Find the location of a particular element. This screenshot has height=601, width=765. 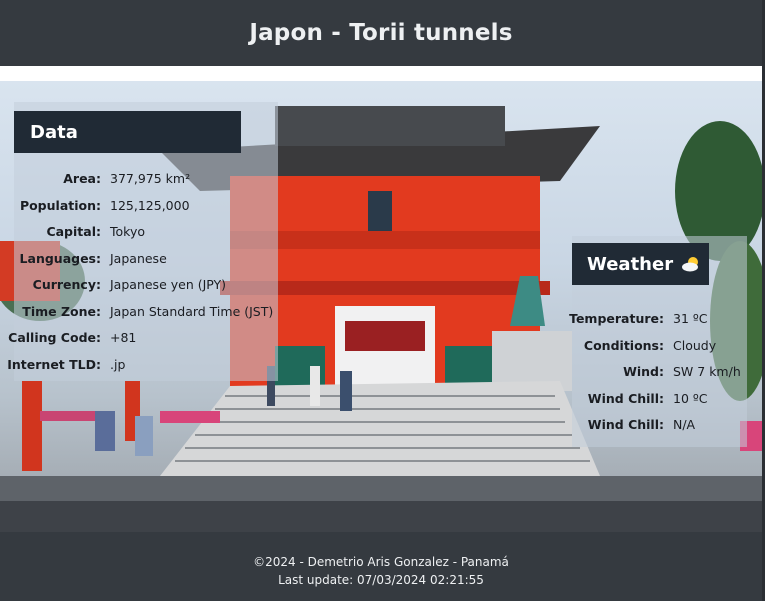

data-row-label: Languages: is located at coordinates (60, 258).